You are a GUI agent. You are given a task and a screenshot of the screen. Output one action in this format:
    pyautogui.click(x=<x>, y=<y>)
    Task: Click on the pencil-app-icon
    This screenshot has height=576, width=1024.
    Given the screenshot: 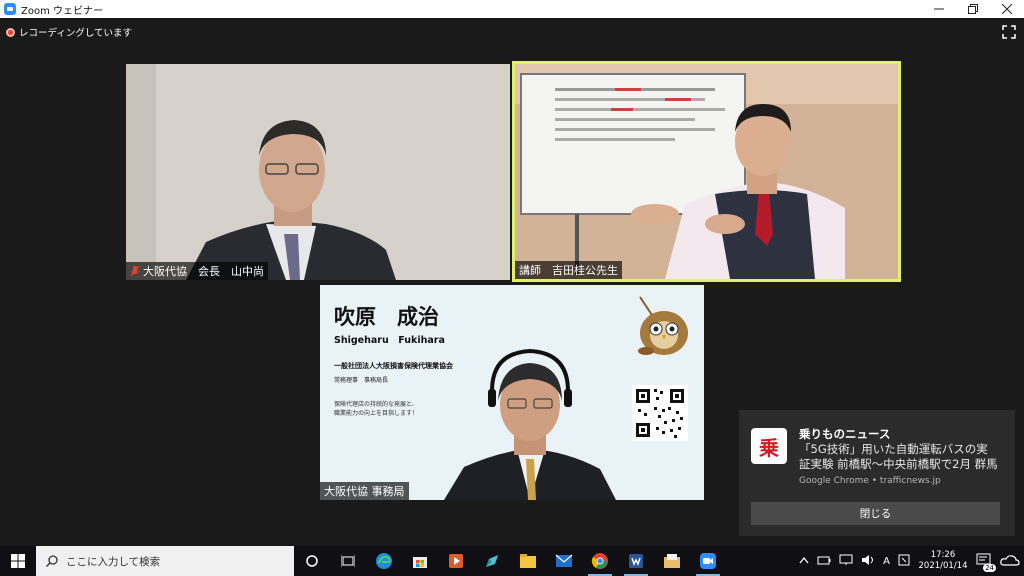 What is the action you would take?
    pyautogui.click(x=492, y=561)
    